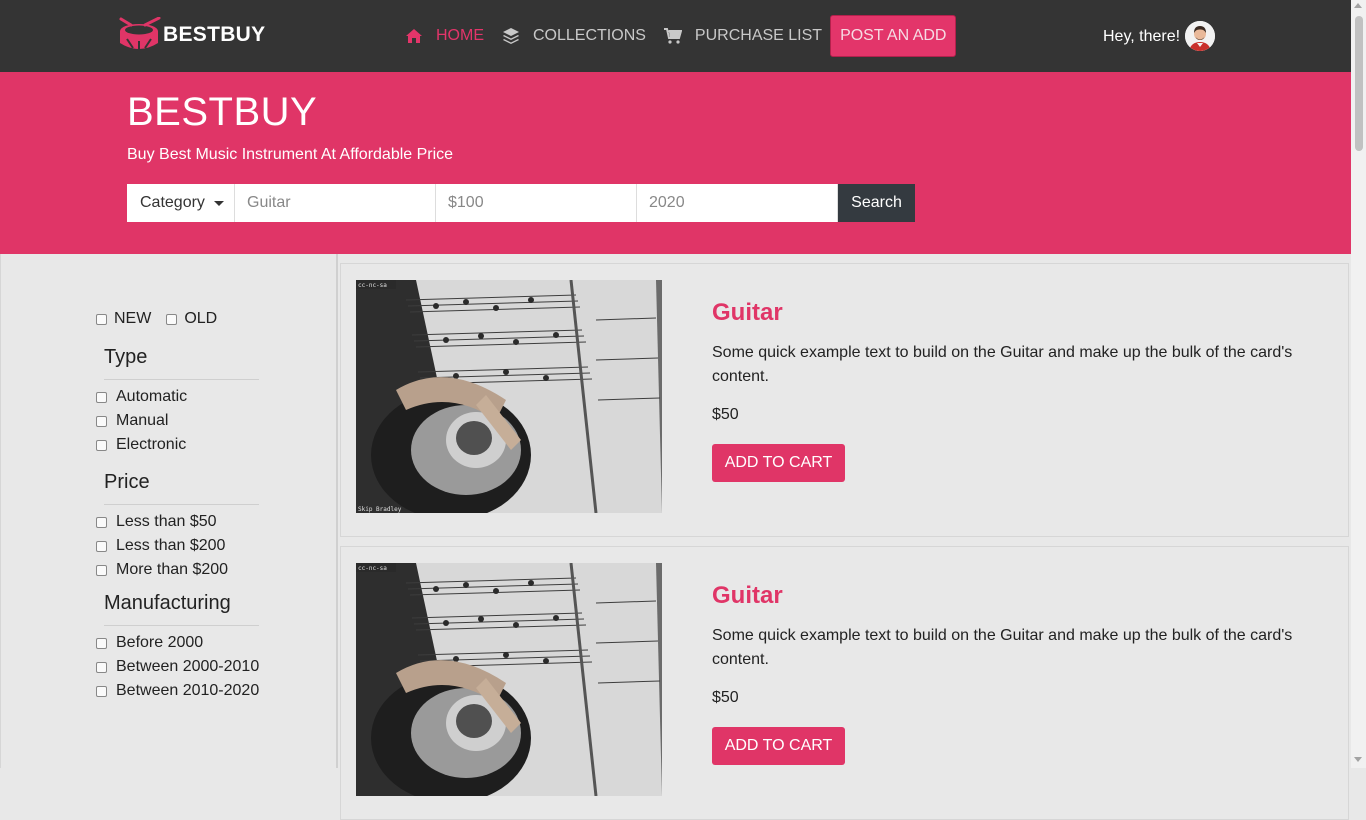  What do you see at coordinates (214, 34) in the screenshot?
I see `brand-name: BESTBUY` at bounding box center [214, 34].